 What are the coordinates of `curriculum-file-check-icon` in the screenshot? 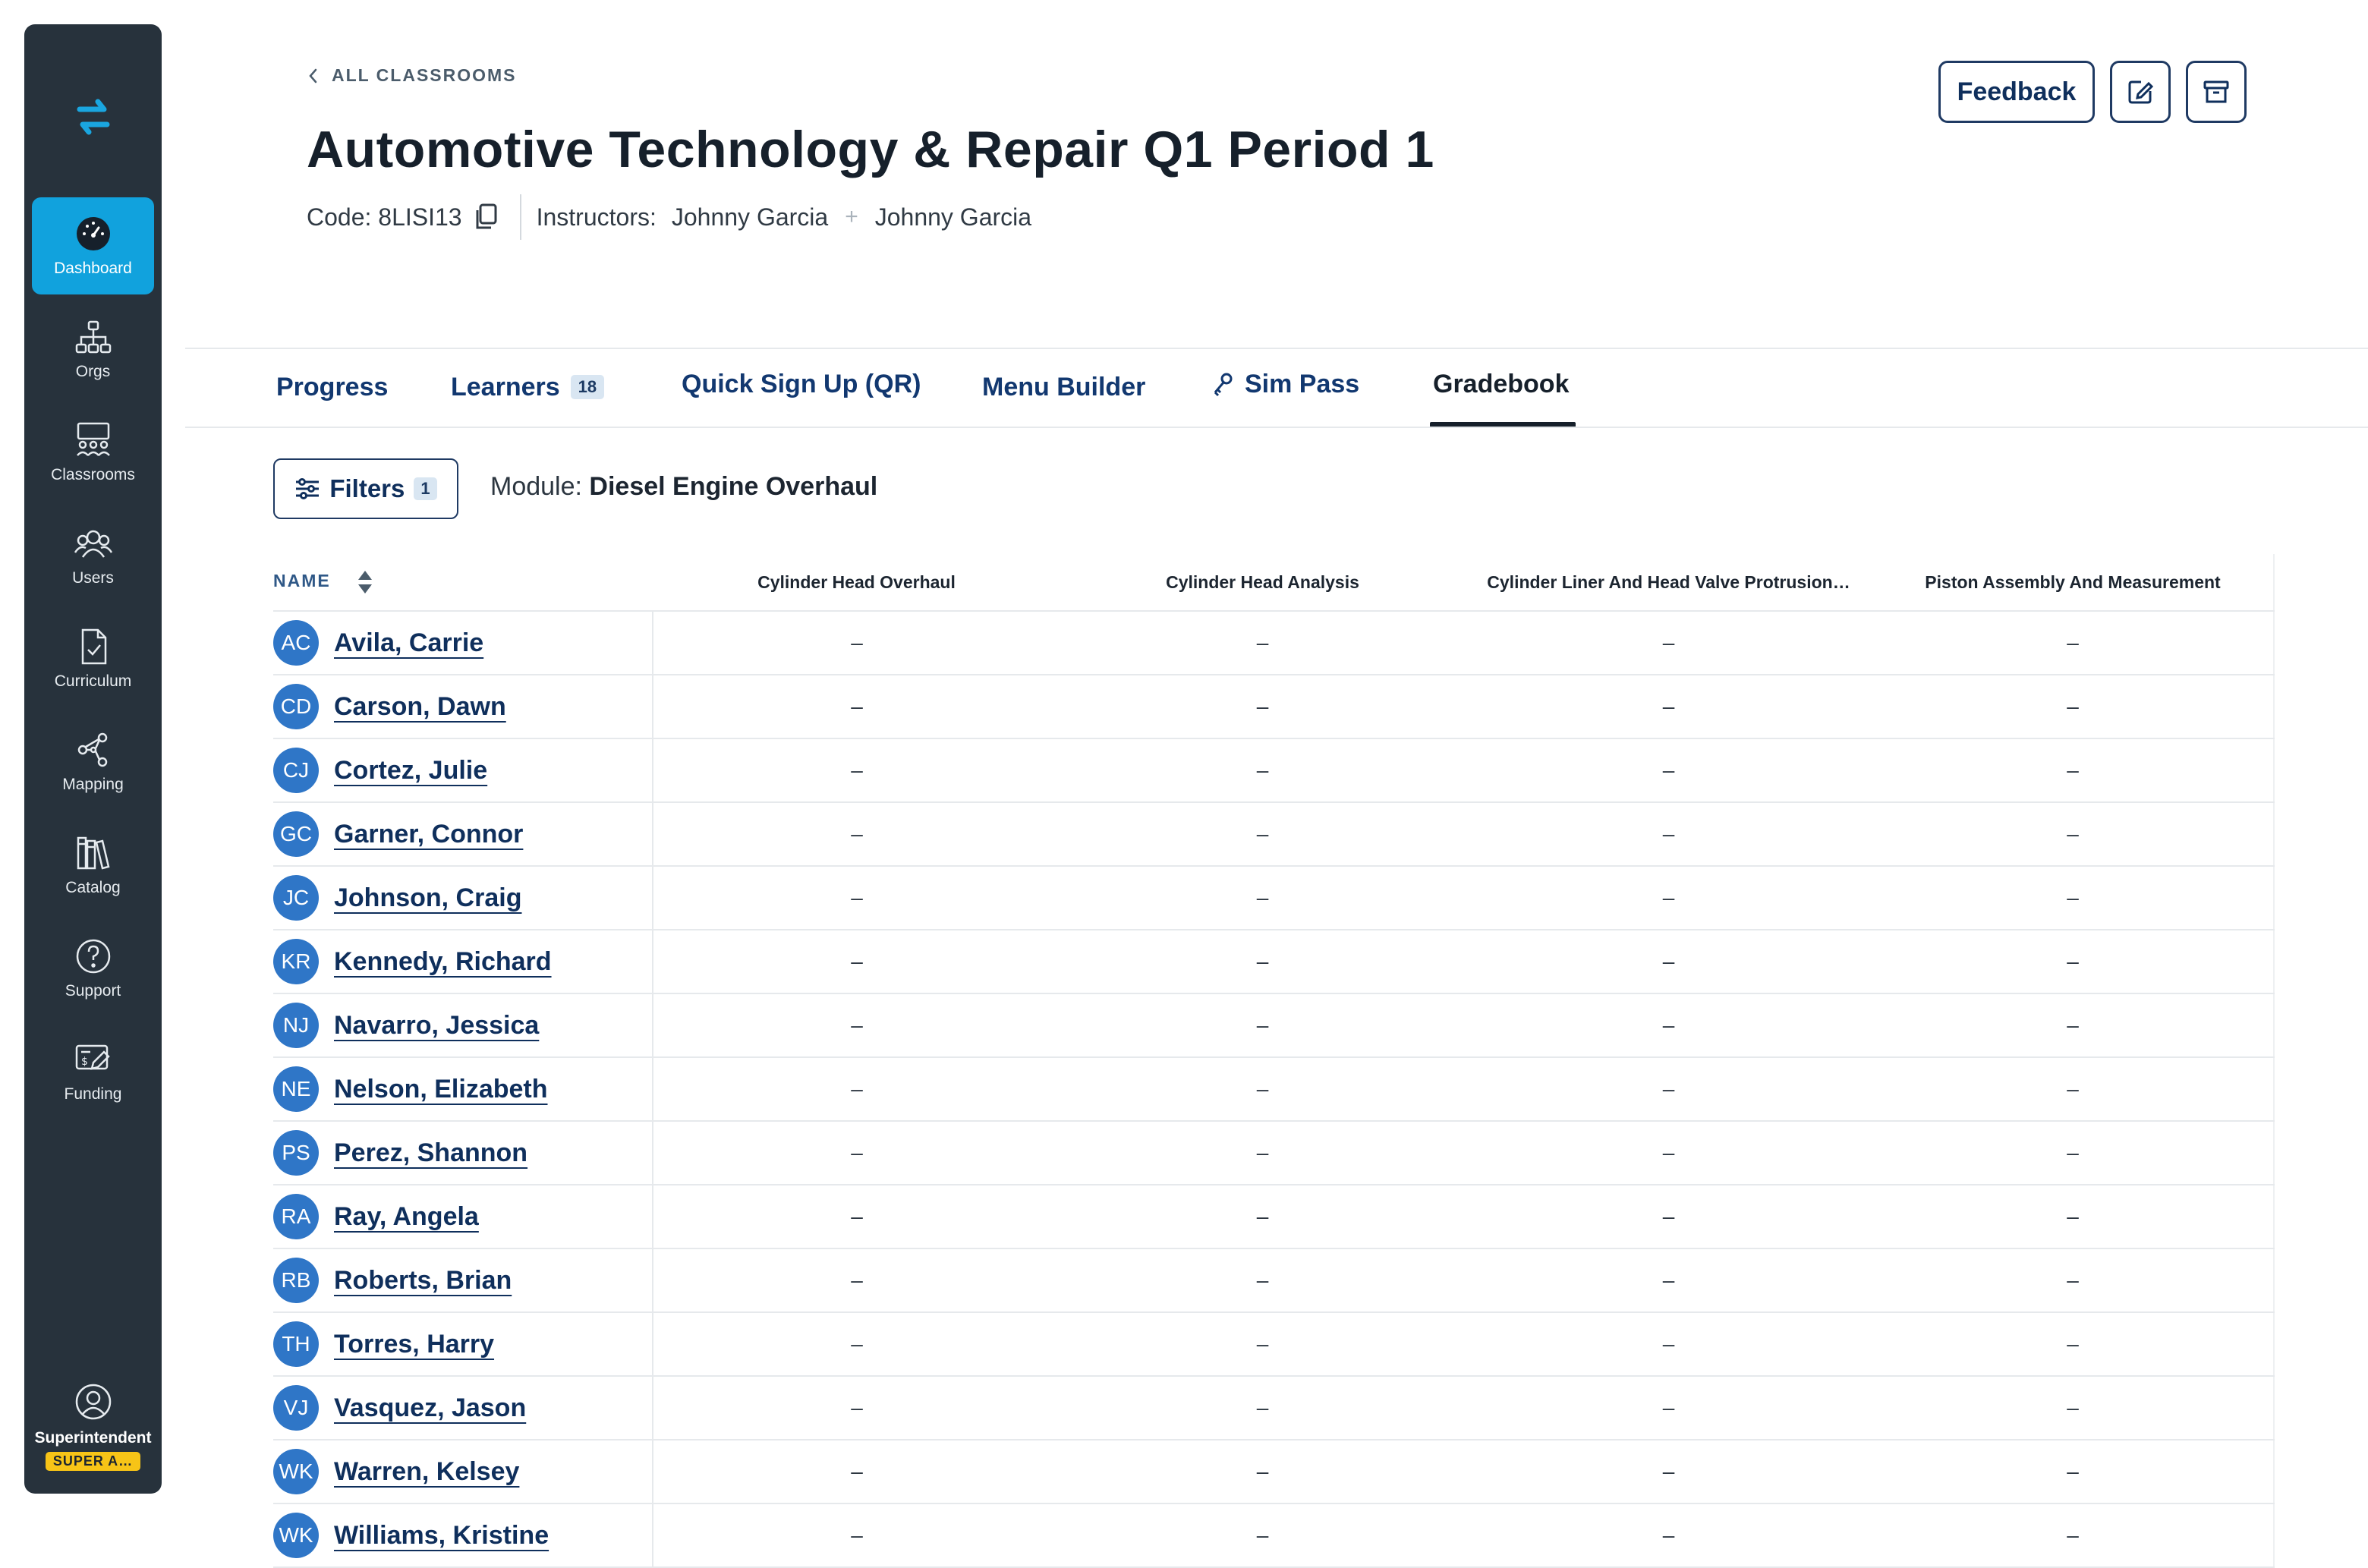 It's located at (93, 646).